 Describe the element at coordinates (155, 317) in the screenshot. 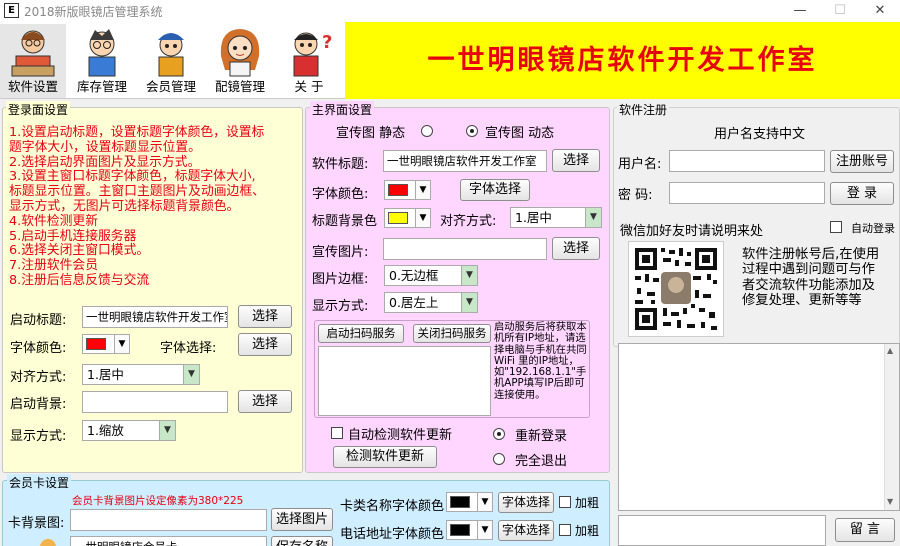

I see `startup-title-input: 一世明眼镜店软件开发工作室` at that location.